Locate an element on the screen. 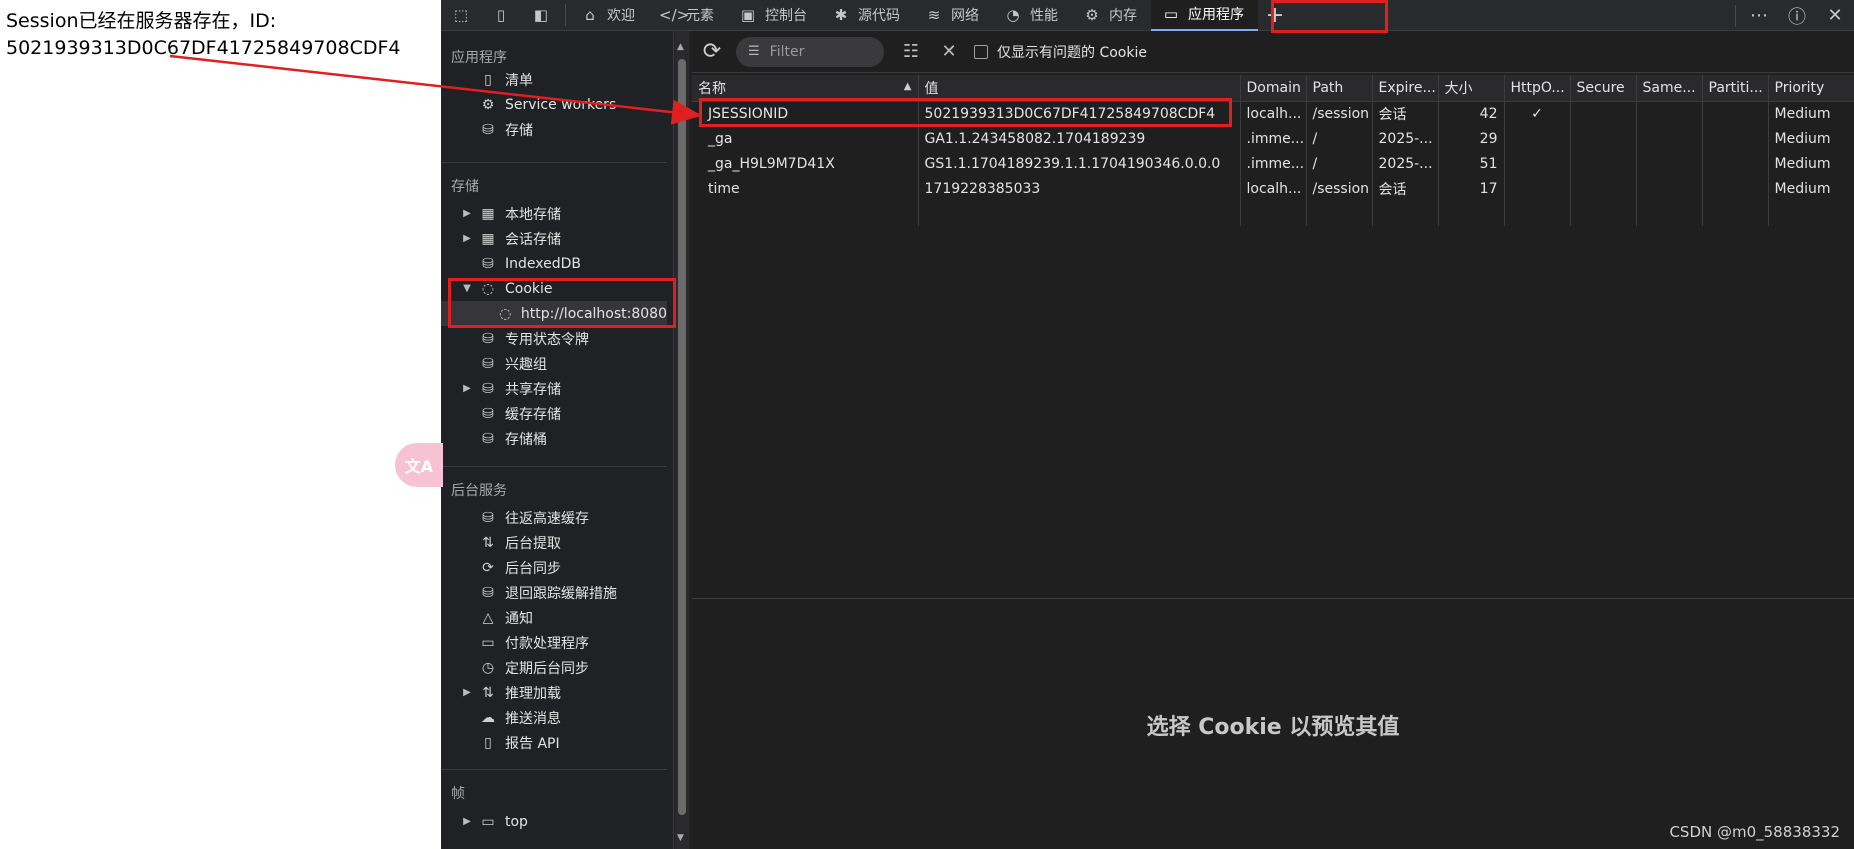 Image resolution: width=1854 pixels, height=849 pixels. sidebar-item-speculative-loads: ▶ ⇅ 推理加载 is located at coordinates (554, 692).